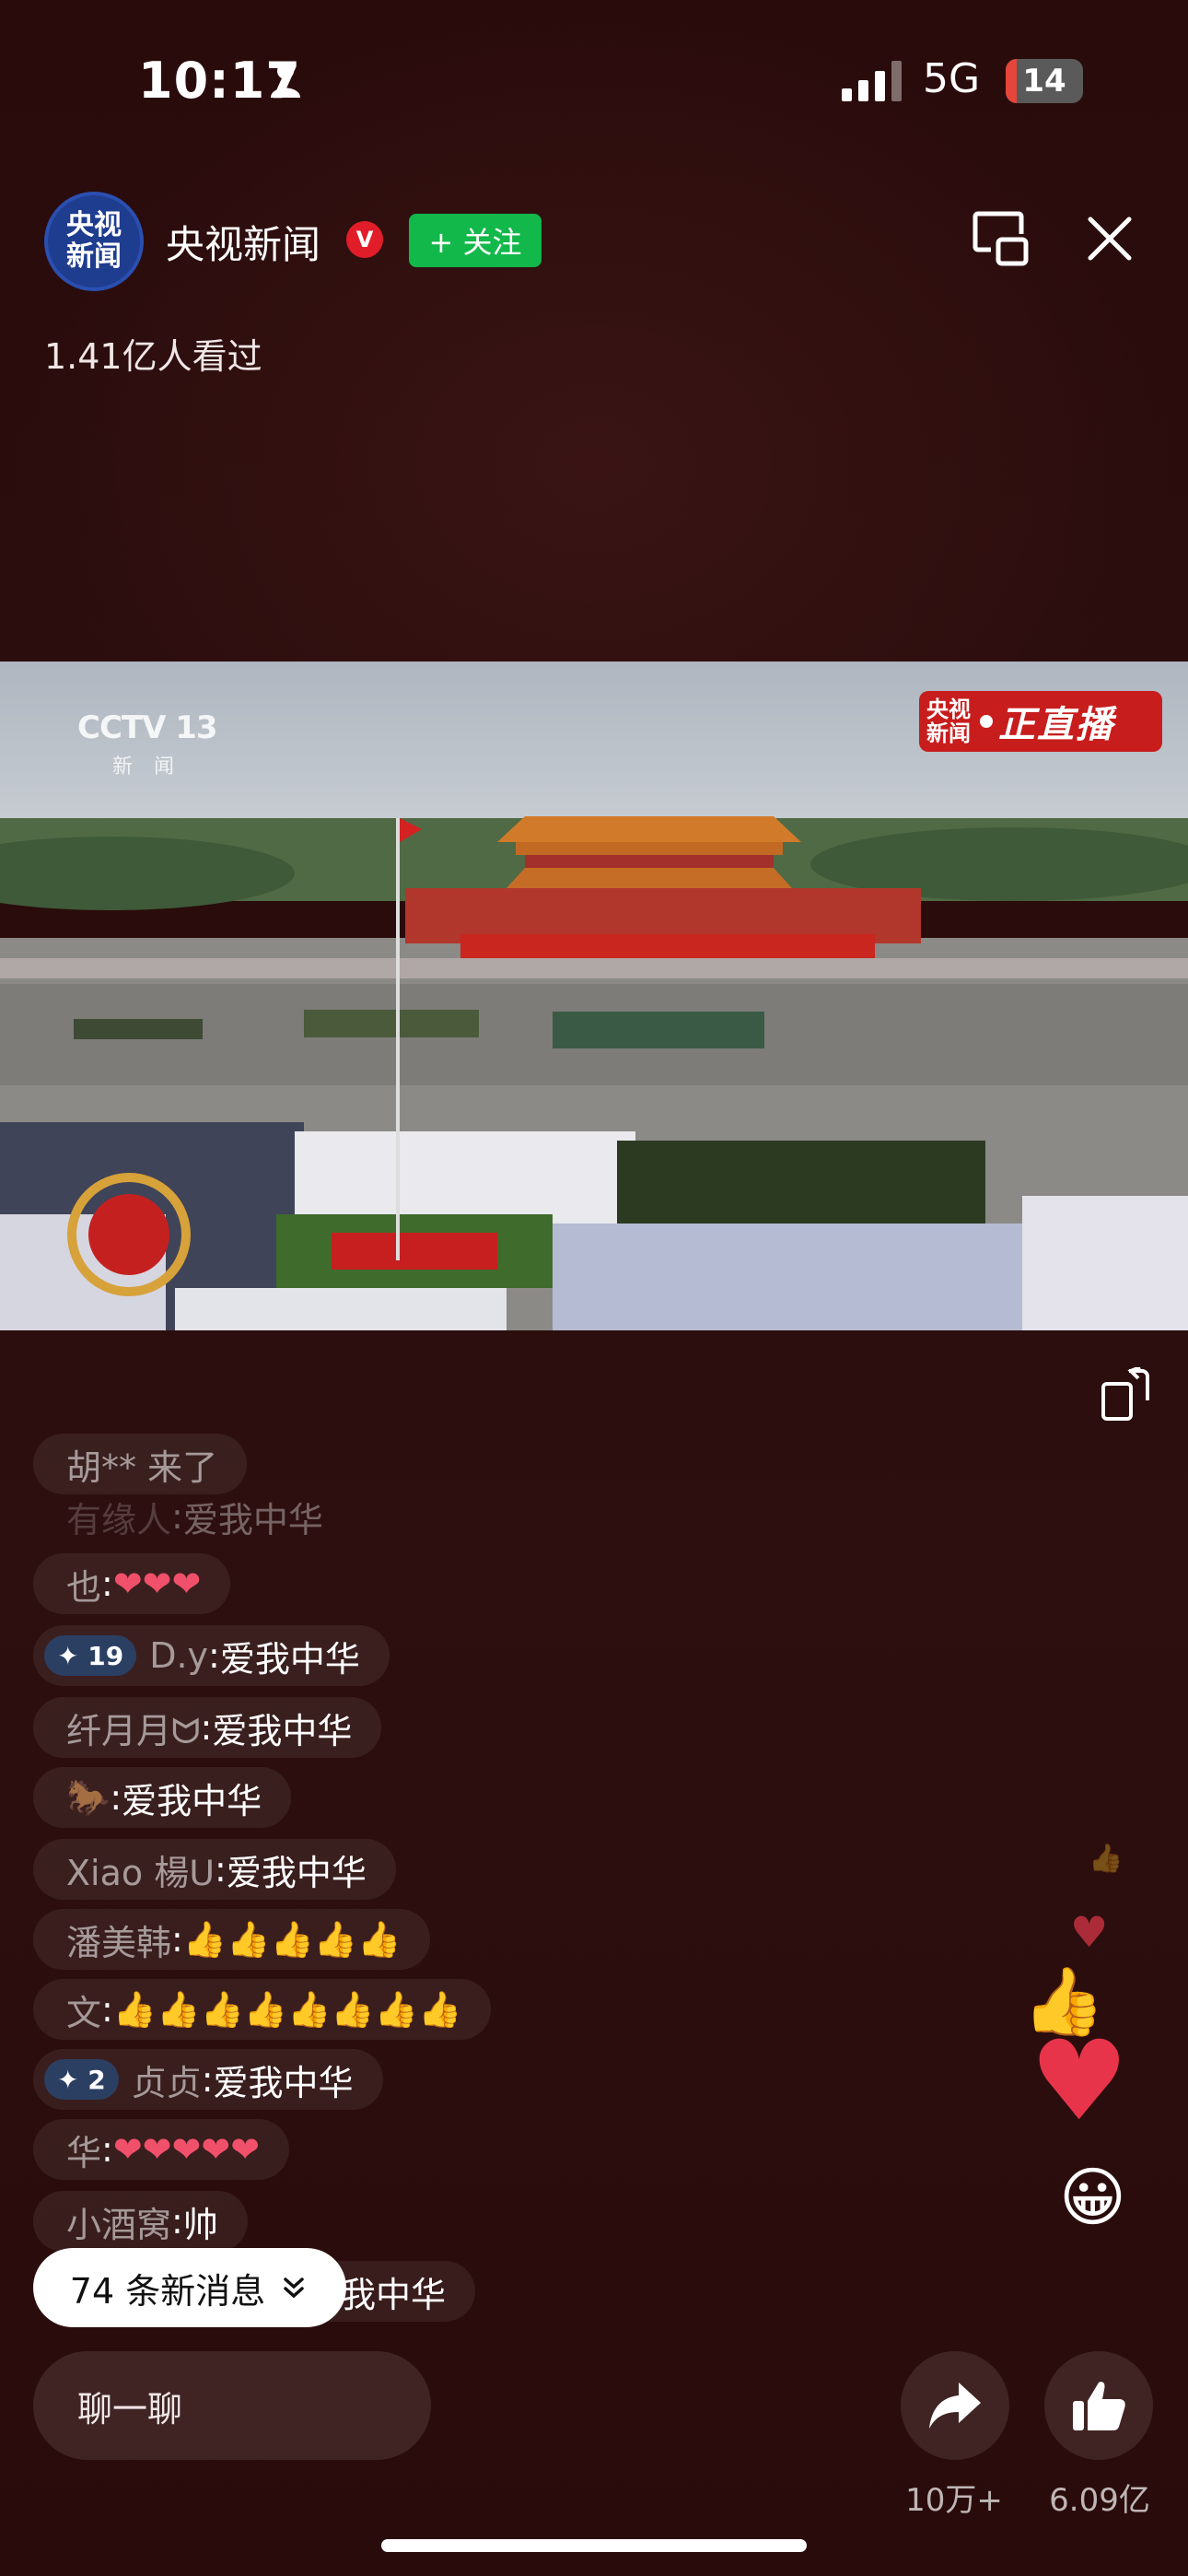  I want to click on comment-item: ✦ 2 贞贞: 爱我中华, so click(208, 2079).